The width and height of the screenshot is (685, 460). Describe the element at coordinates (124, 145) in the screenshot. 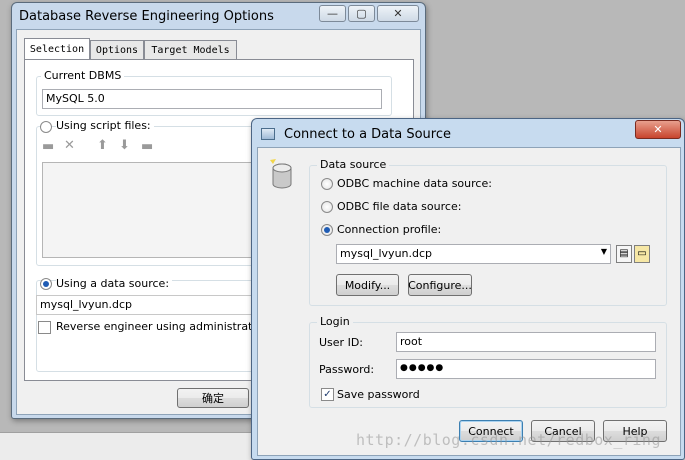

I see `move-down-icon: ⬇` at that location.